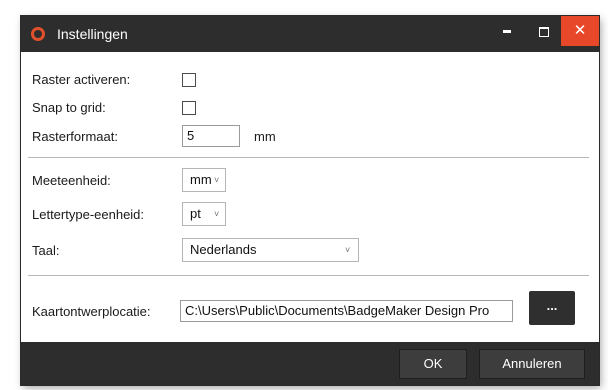 Image resolution: width=608 pixels, height=390 pixels. I want to click on close-icon: ✕, so click(580, 30).